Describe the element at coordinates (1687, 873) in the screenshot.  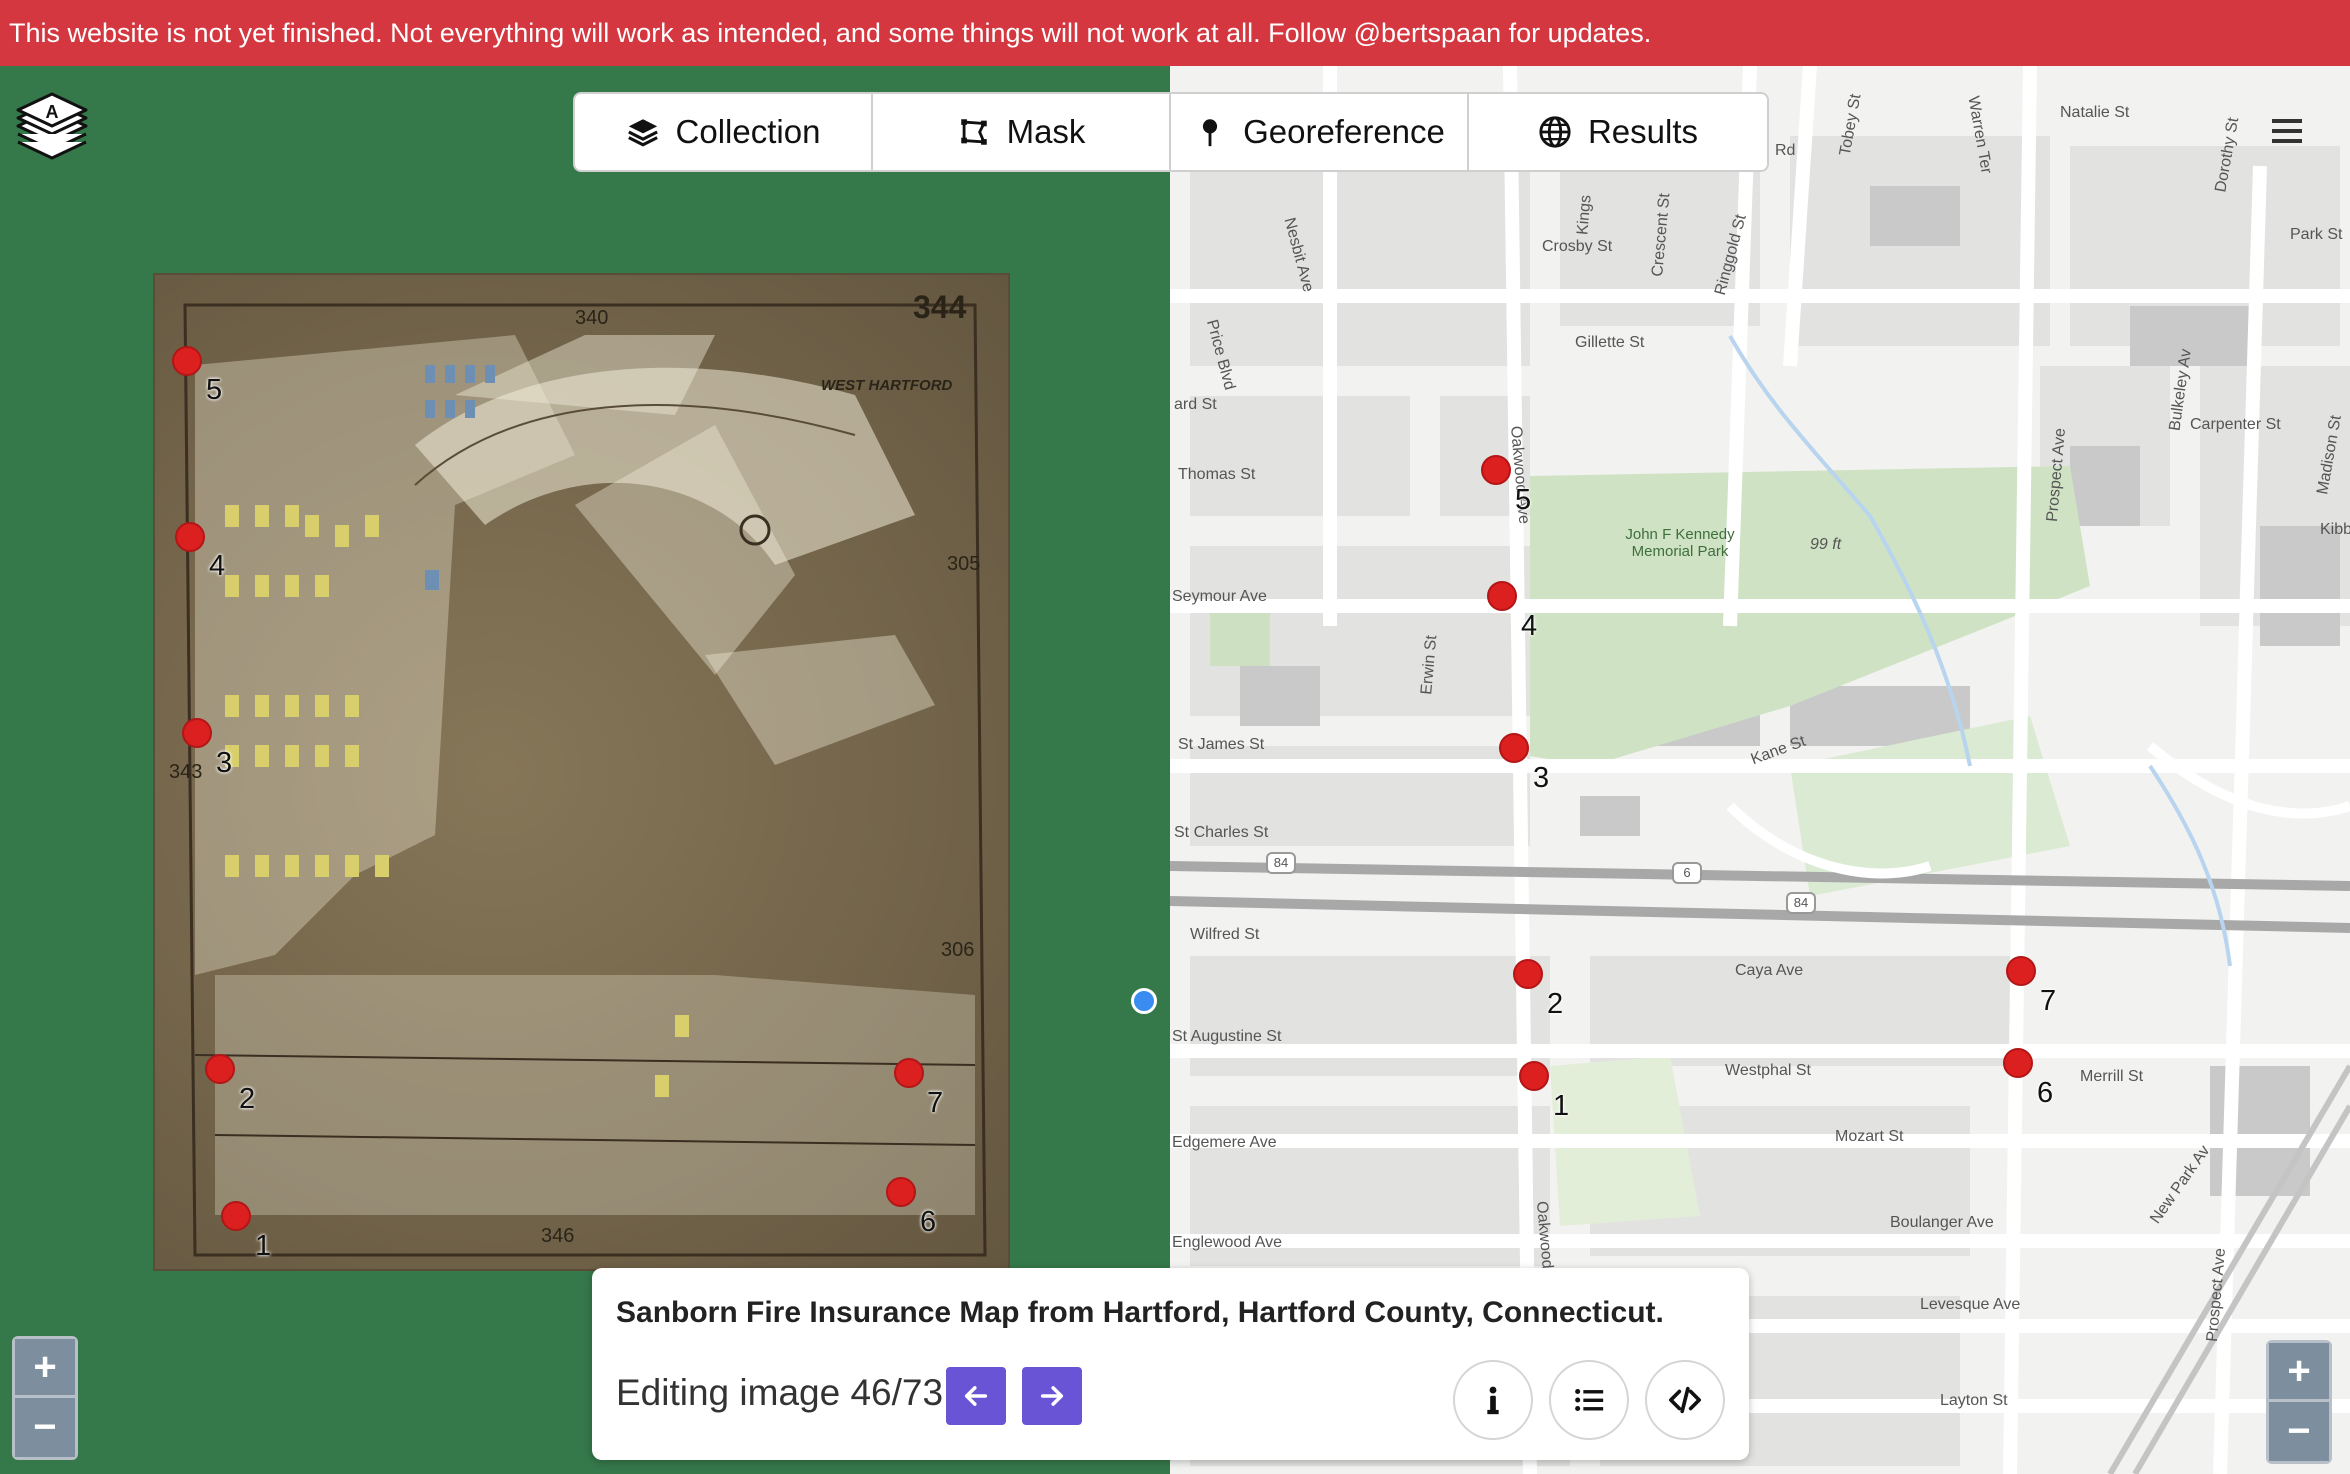
I see `highway-shield: 6` at that location.